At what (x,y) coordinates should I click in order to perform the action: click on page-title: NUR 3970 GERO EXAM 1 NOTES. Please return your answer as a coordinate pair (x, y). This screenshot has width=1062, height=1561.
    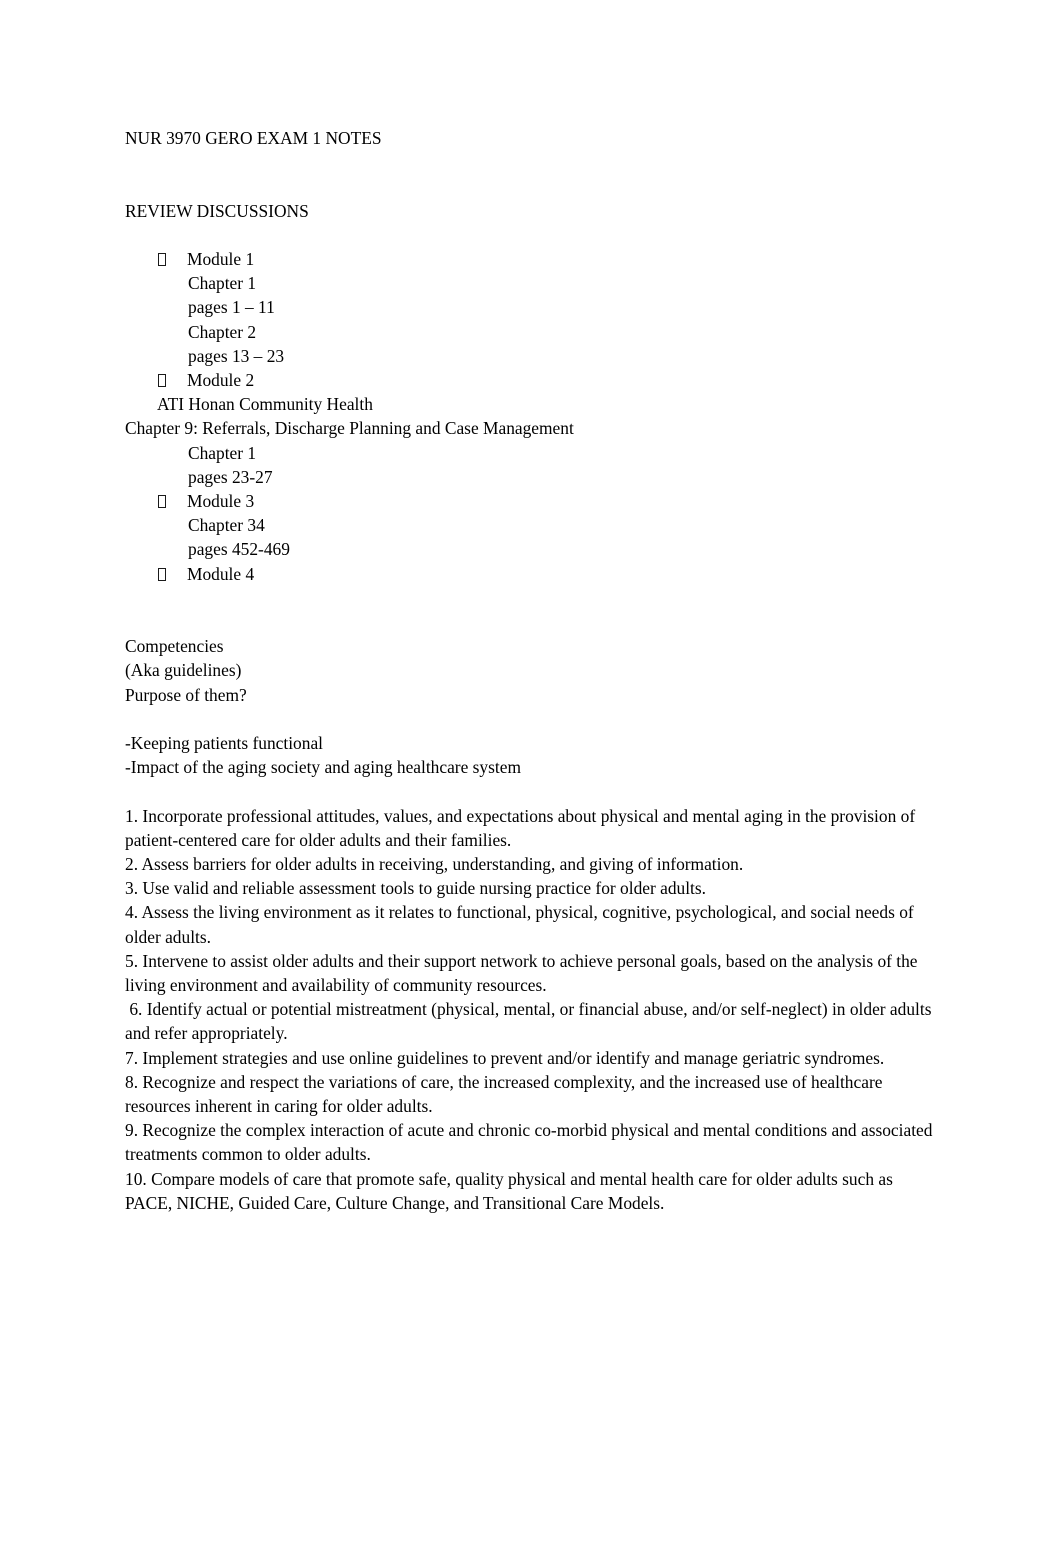
    Looking at the image, I should click on (253, 138).